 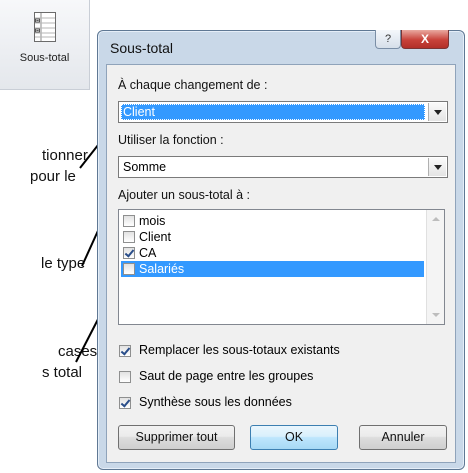 What do you see at coordinates (226, 376) in the screenshot?
I see `option-page-break-label: Saut de page entre les groupes` at bounding box center [226, 376].